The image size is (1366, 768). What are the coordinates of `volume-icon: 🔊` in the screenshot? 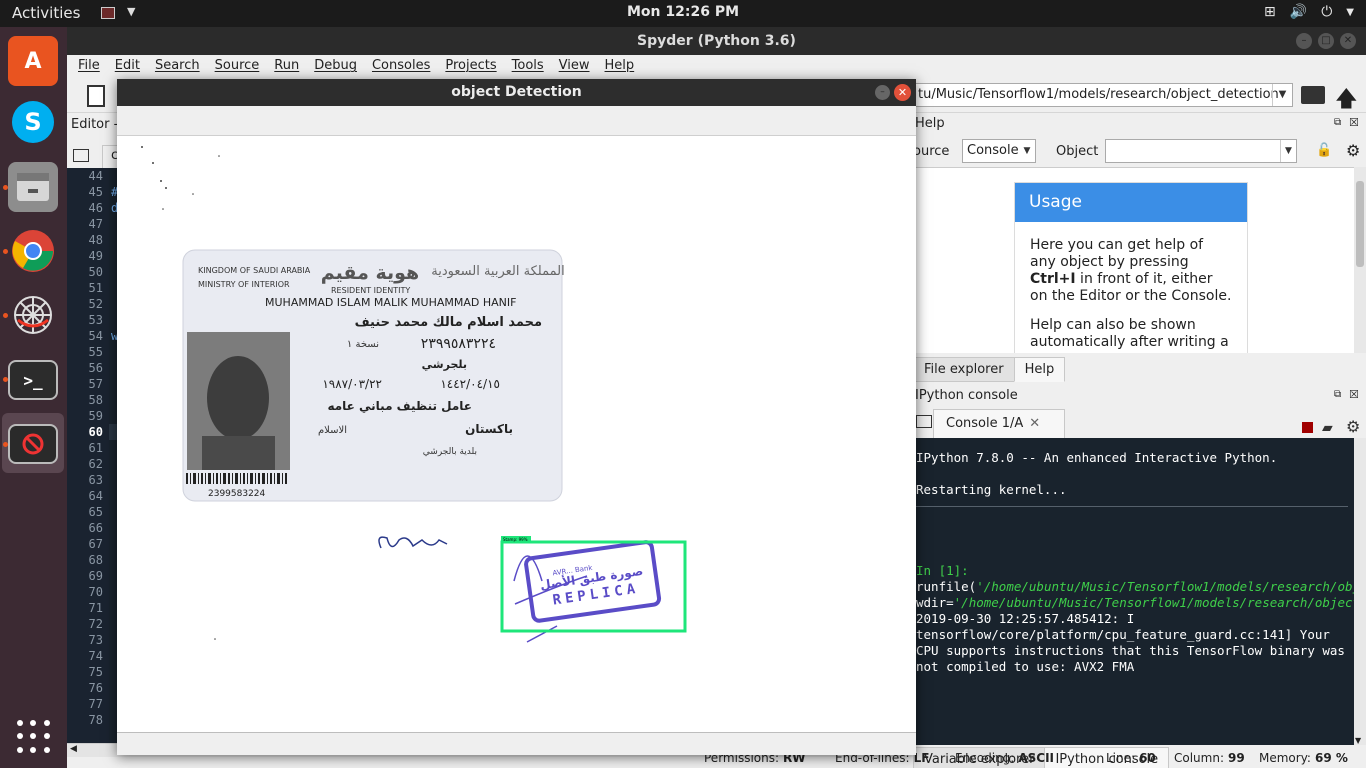 It's located at (1298, 12).